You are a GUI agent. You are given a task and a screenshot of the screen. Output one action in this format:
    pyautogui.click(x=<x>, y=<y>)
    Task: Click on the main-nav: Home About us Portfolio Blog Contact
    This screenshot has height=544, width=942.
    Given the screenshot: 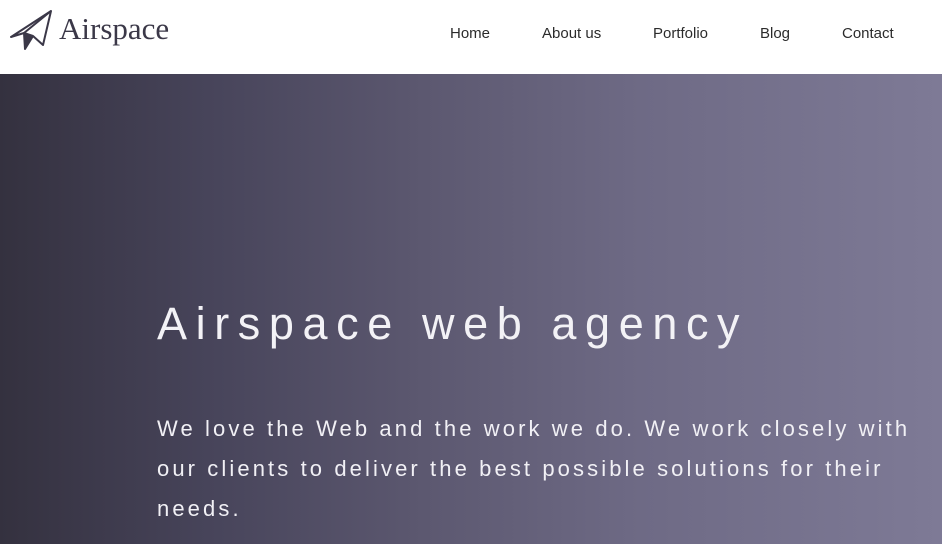 What is the action you would take?
    pyautogui.click(x=471, y=34)
    